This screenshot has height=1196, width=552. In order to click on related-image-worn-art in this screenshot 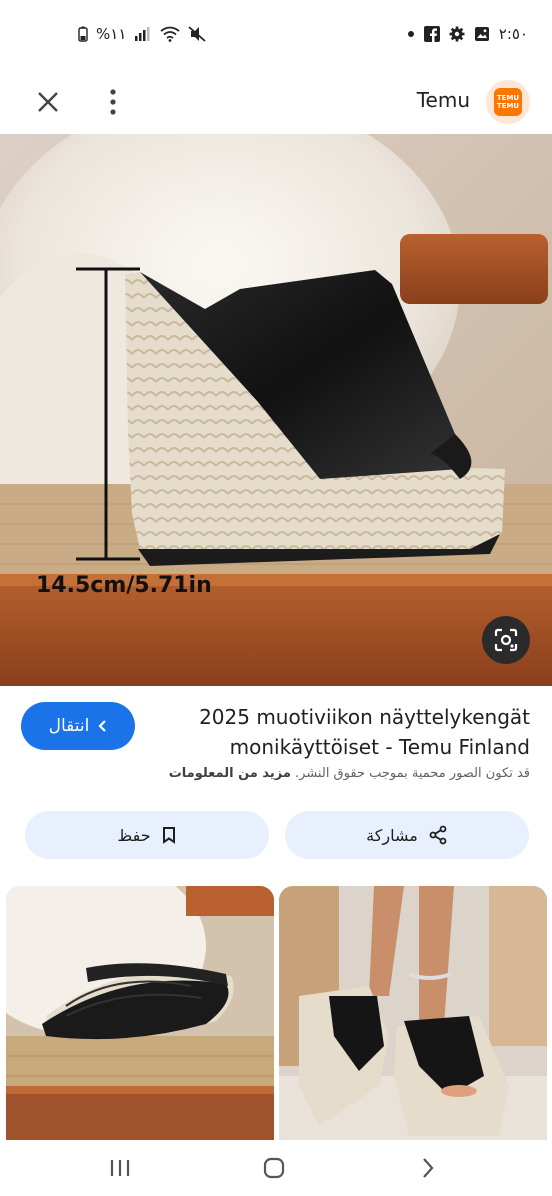, I will do `click(413, 1020)`.